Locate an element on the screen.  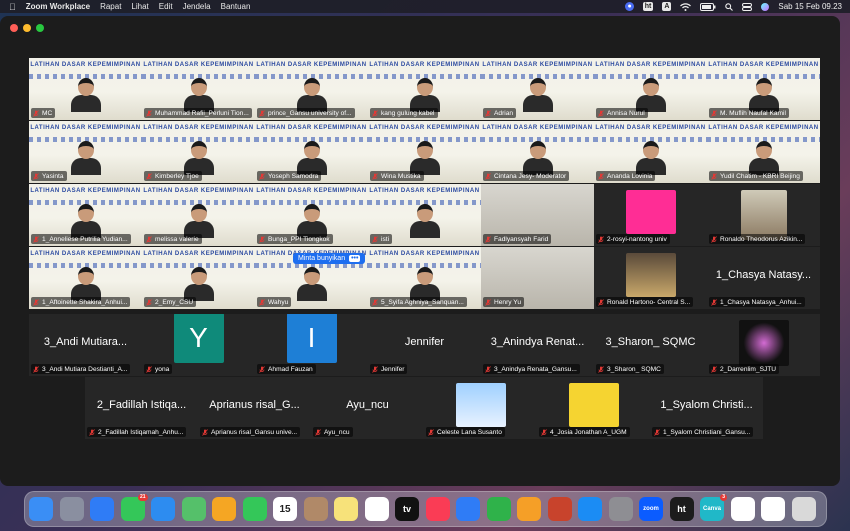
music-icon is located at coordinates (437, 509).